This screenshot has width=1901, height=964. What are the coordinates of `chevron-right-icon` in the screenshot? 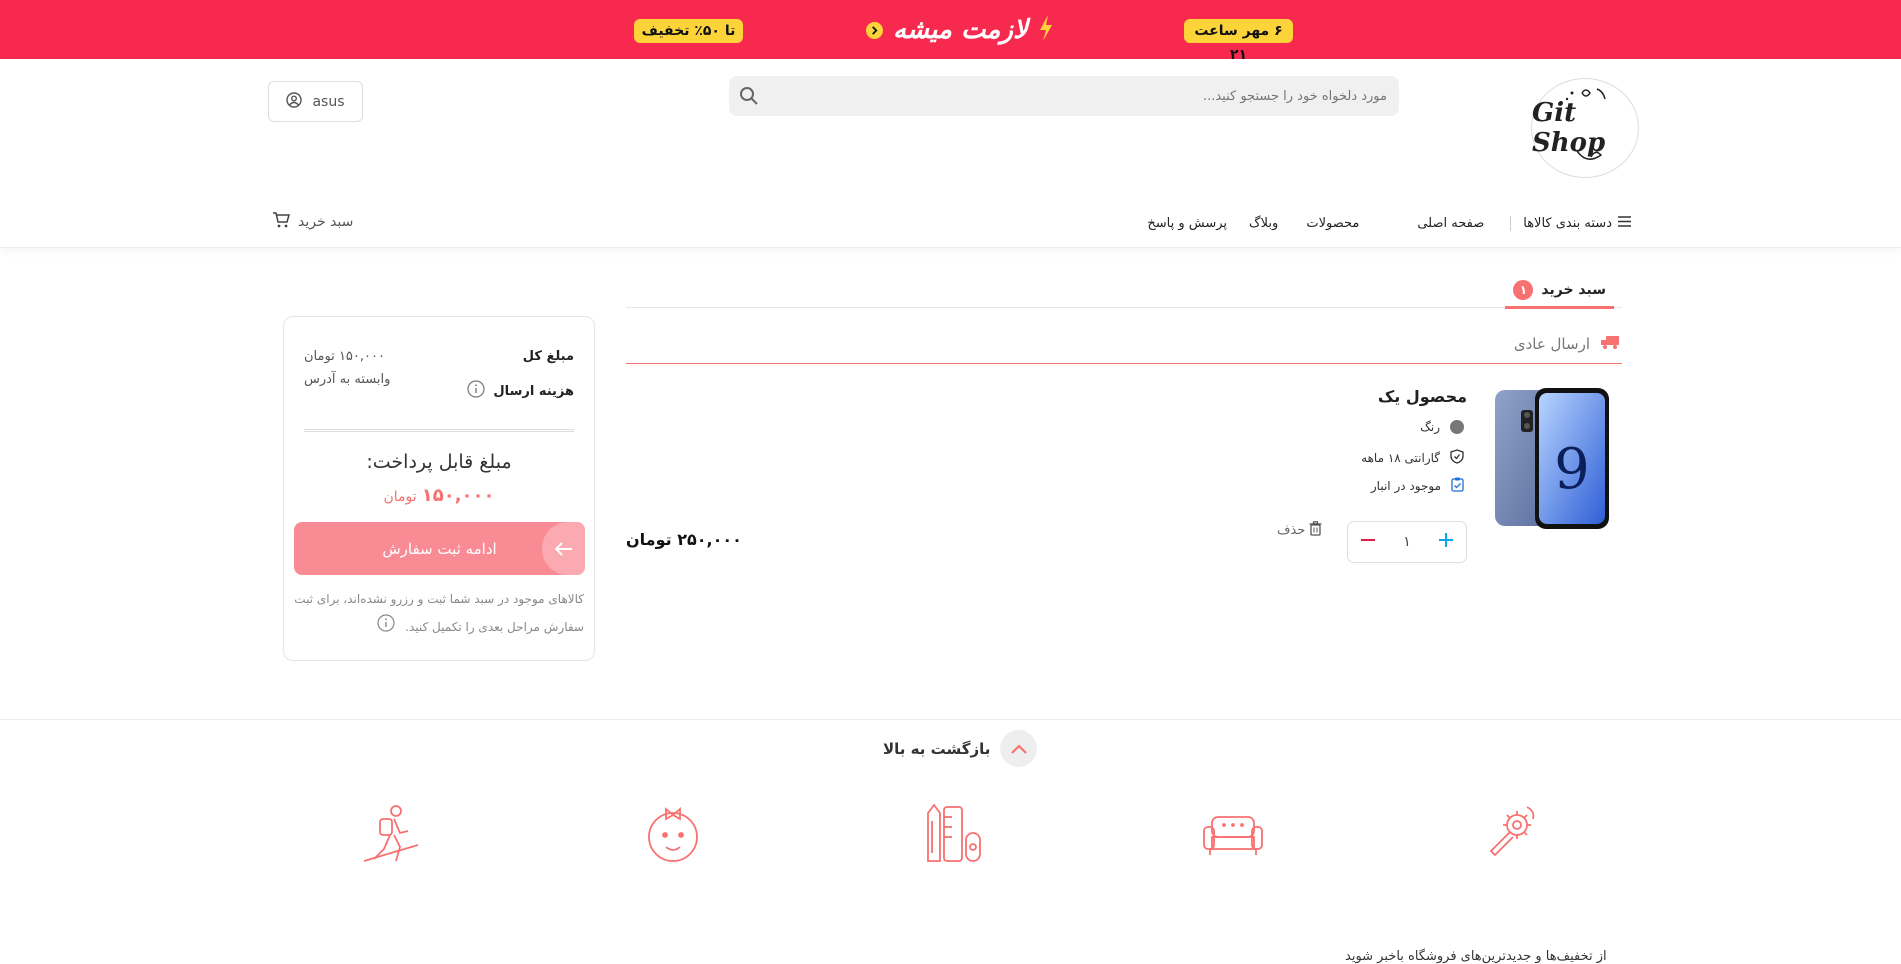 It's located at (874, 30).